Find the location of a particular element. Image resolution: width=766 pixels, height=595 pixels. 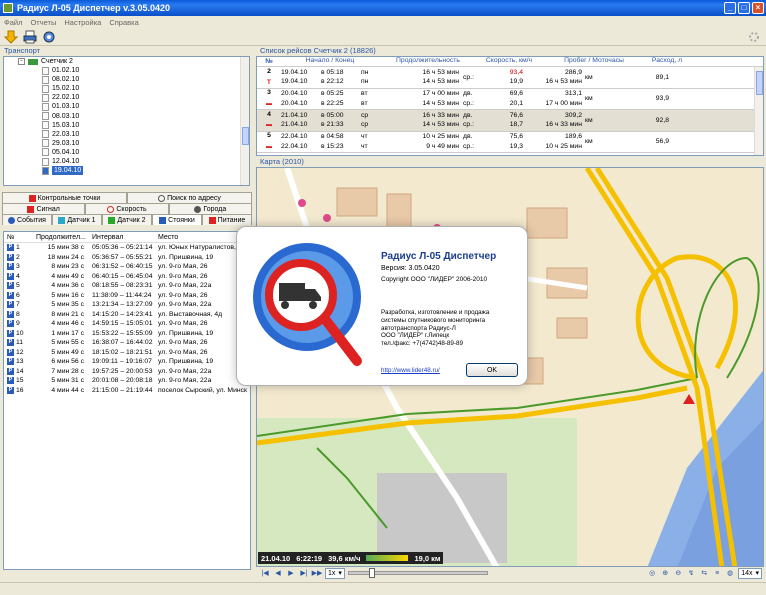

trip-start-weekday: пн is located at coordinates (365, 72).